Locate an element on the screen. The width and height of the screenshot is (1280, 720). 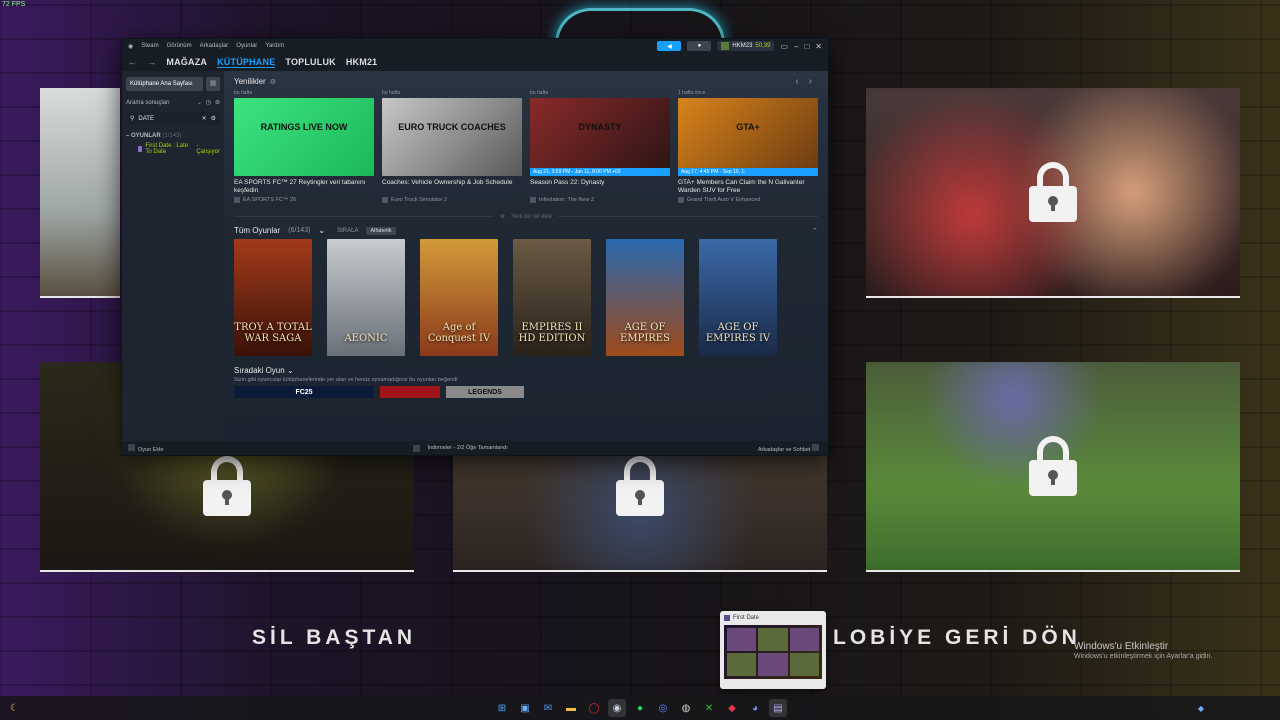
big-picture-icon: ▭ is located at coordinates (784, 46).